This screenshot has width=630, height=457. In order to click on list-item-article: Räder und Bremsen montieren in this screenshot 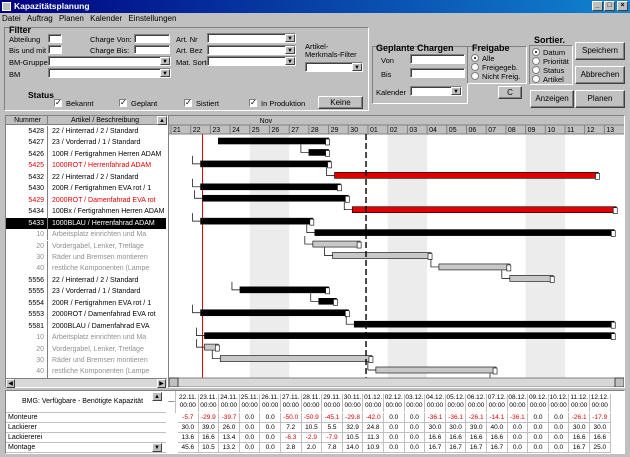, I will do `click(100, 257)`.